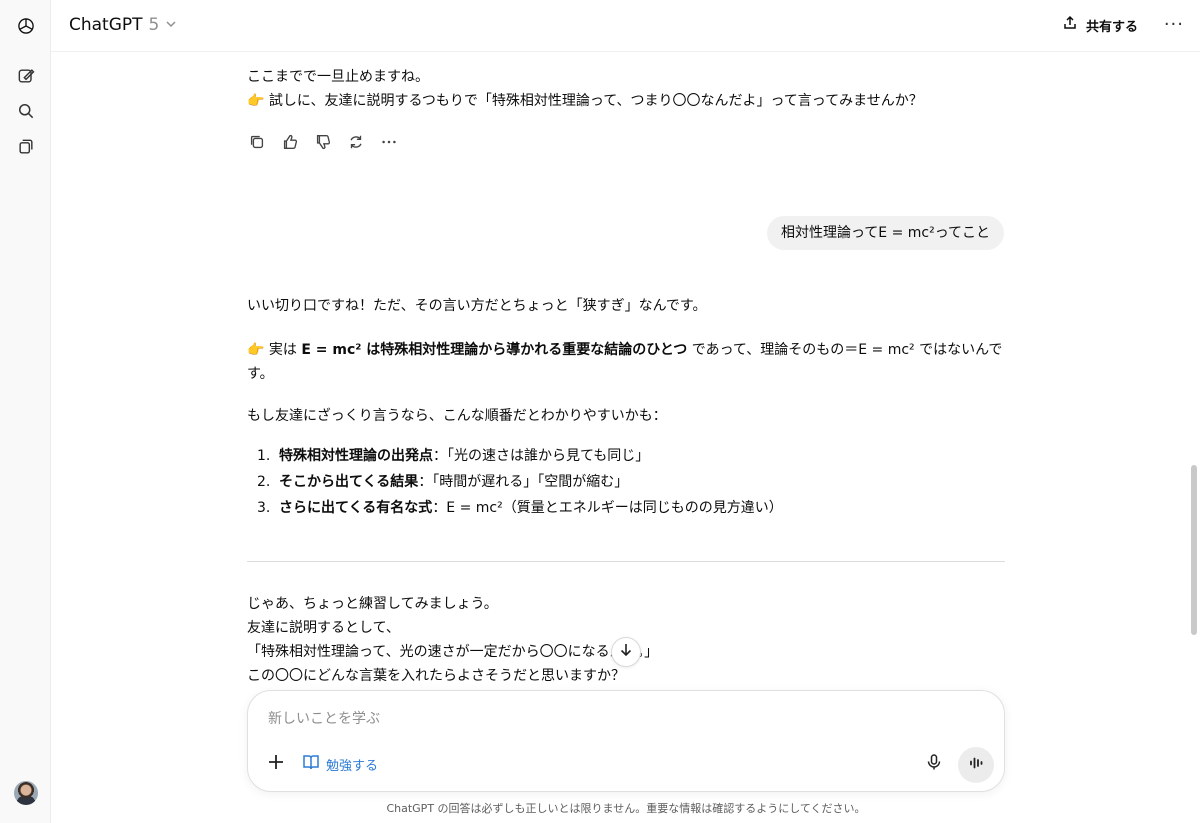 The height and width of the screenshot is (823, 1200). I want to click on reply-point-bold: E = mc² は特殊相対性理論から導かれる重要な結論のひとつ, so click(494, 350).